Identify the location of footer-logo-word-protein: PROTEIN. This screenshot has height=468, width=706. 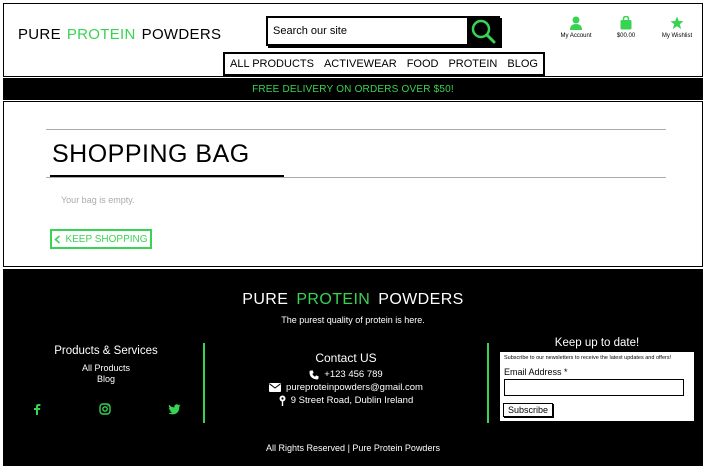
(333, 299).